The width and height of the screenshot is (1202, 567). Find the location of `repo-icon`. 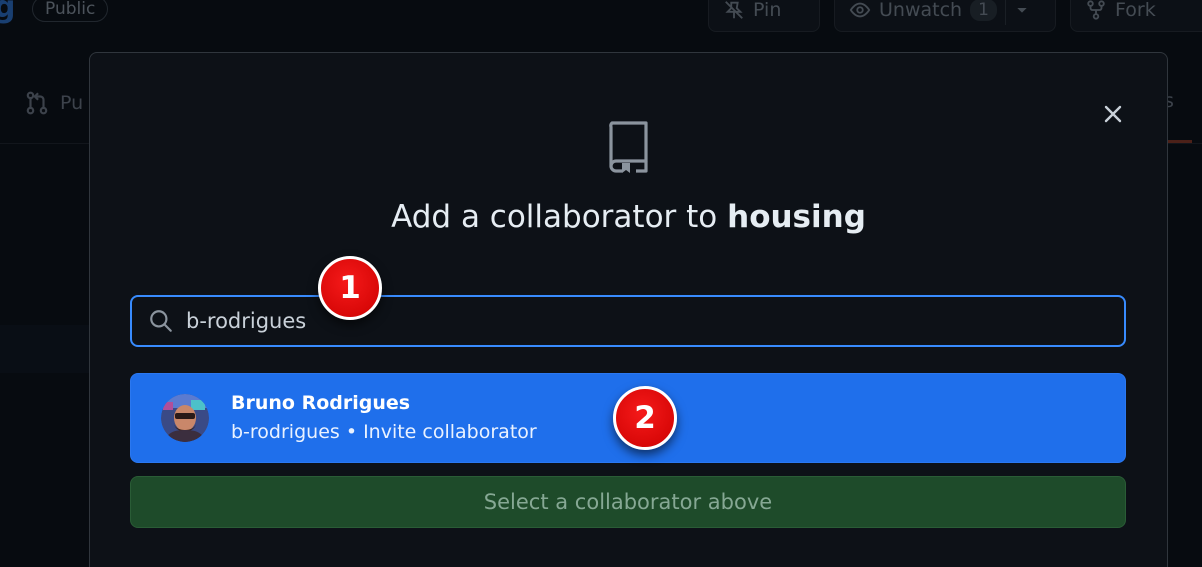

repo-icon is located at coordinates (628, 147).